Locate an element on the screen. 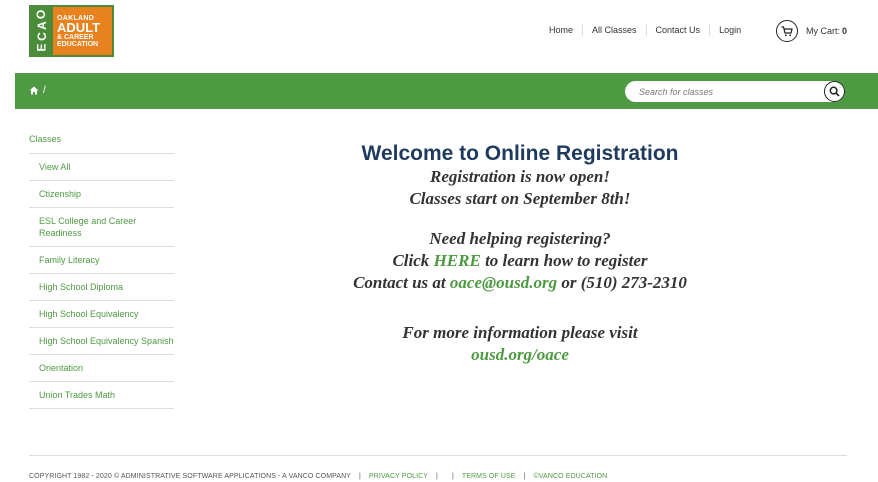 Image resolution: width=878 pixels, height=482 pixels. logo-text: OAKLAND ADULT & CAREER EDUCATION is located at coordinates (82, 31).